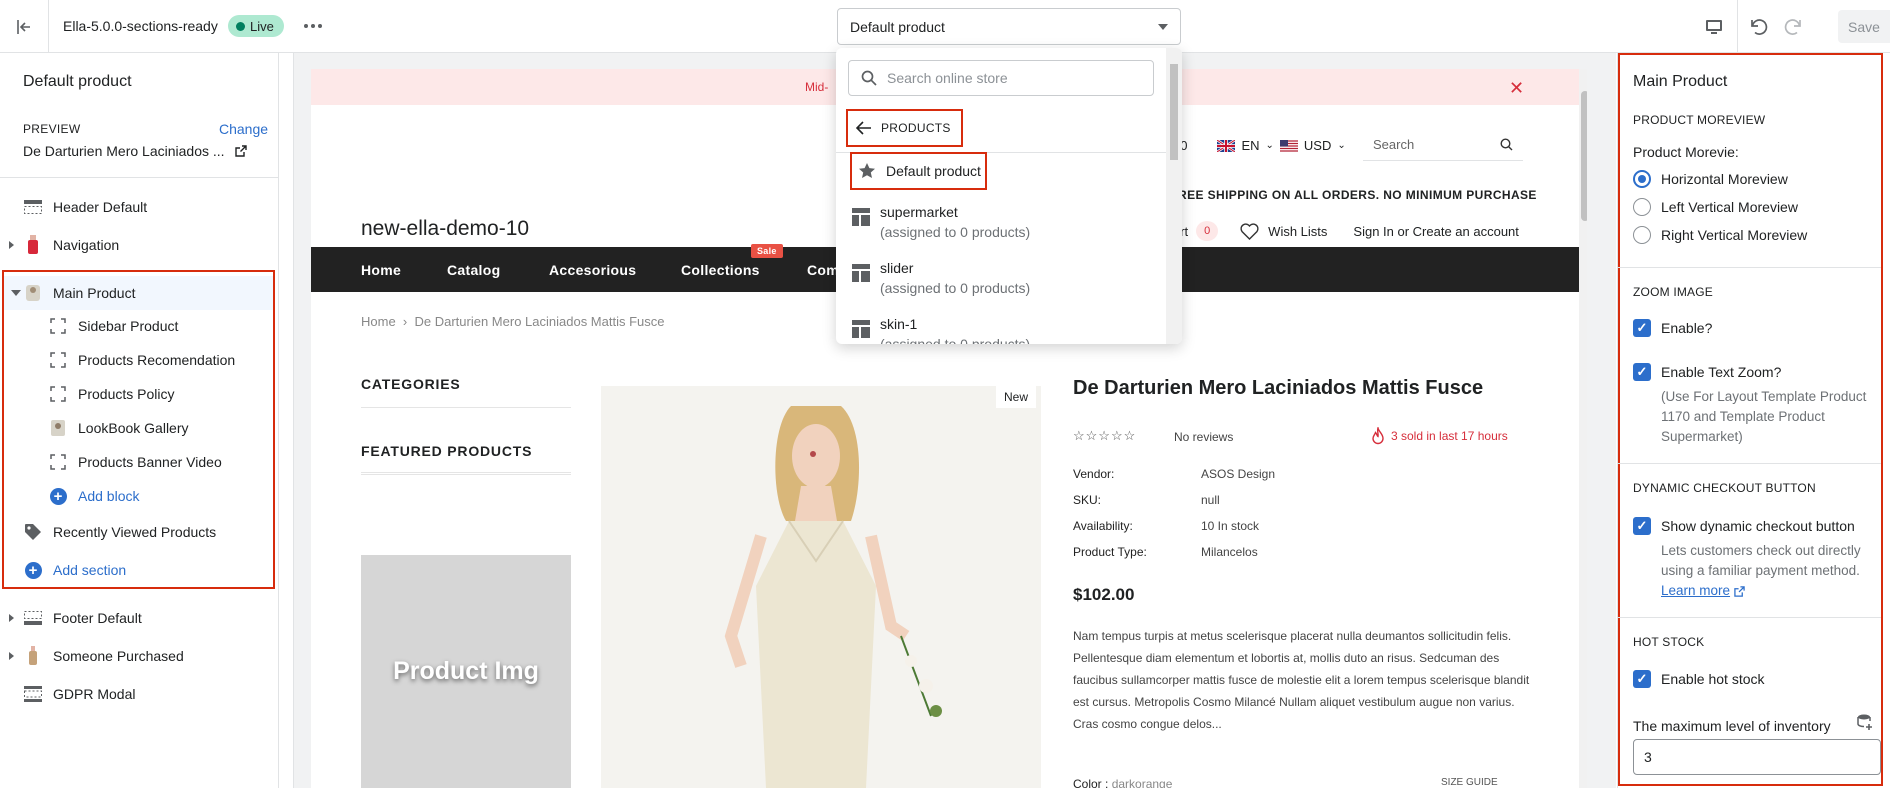 Image resolution: width=1890 pixels, height=788 pixels. I want to click on undo-button, so click(1758, 26).